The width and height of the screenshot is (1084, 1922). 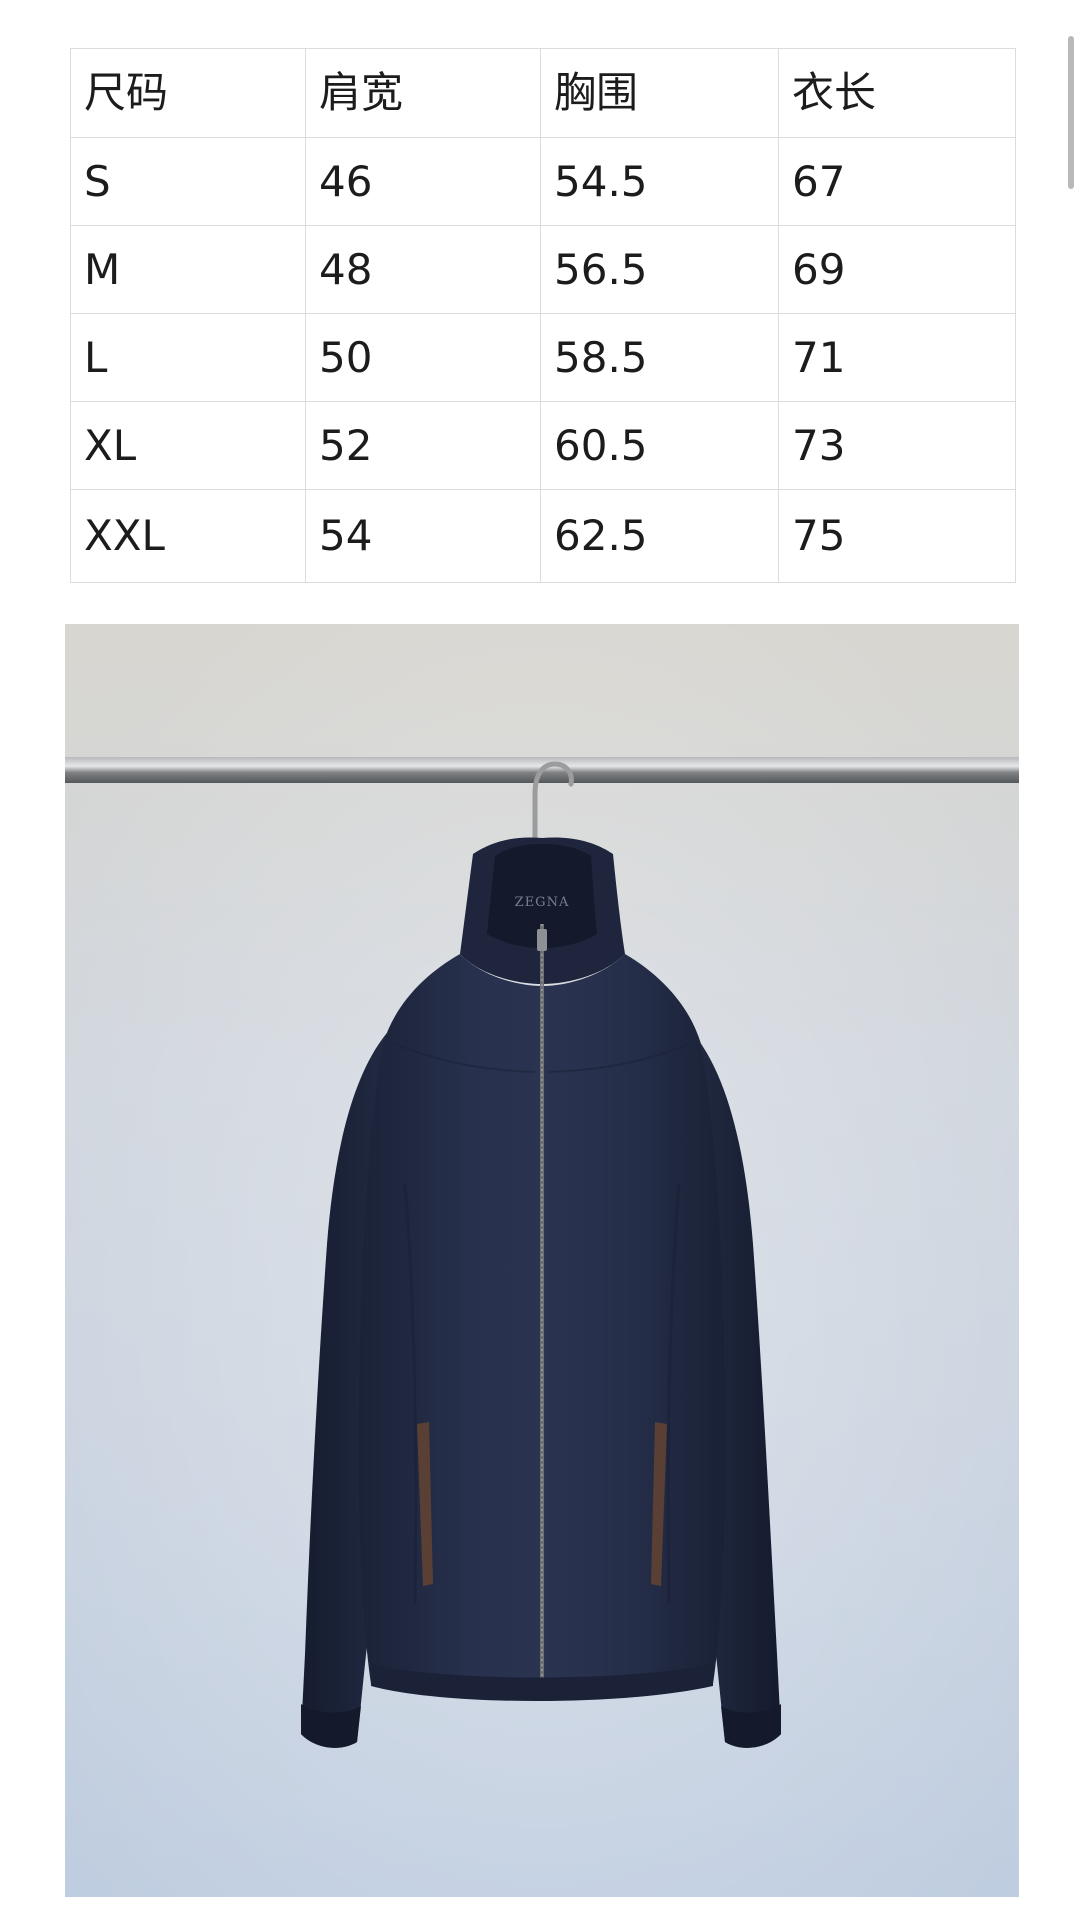 I want to click on table-row: L 50 58.5 71, so click(x=543, y=357).